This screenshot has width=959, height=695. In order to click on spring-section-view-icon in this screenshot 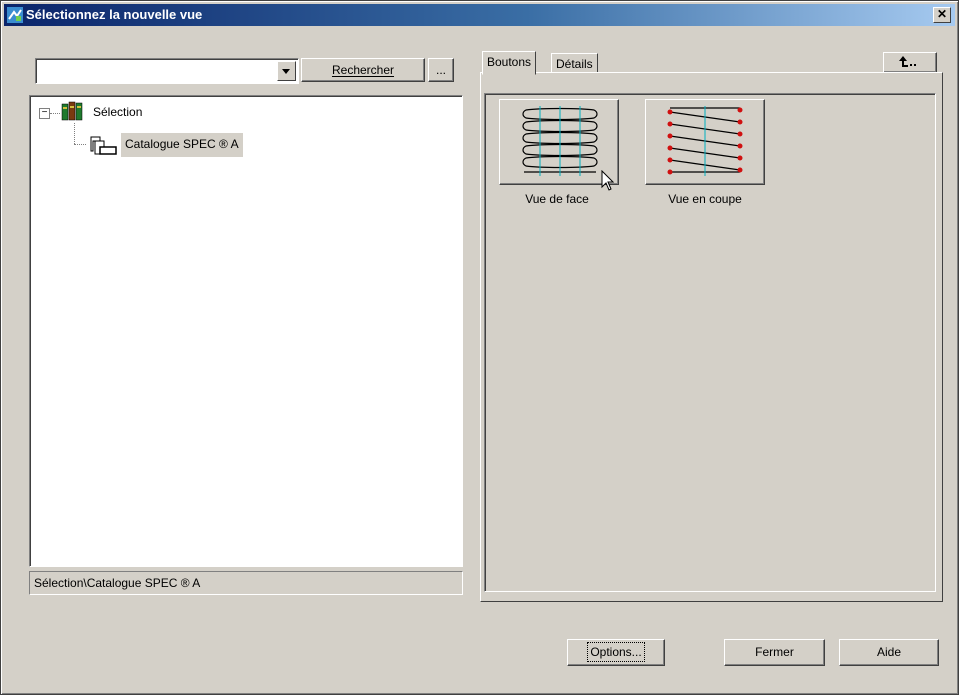, I will do `click(705, 141)`.